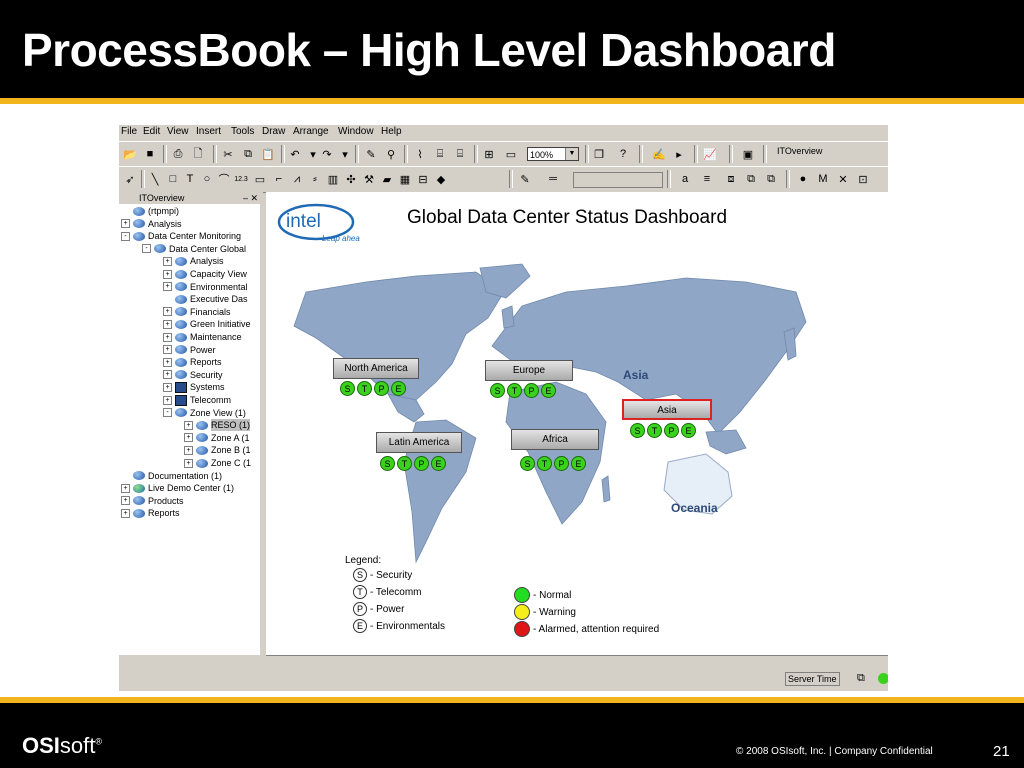 The height and width of the screenshot is (768, 1024). What do you see at coordinates (241, 179) in the screenshot?
I see `value-tool-icon: 12.3` at bounding box center [241, 179].